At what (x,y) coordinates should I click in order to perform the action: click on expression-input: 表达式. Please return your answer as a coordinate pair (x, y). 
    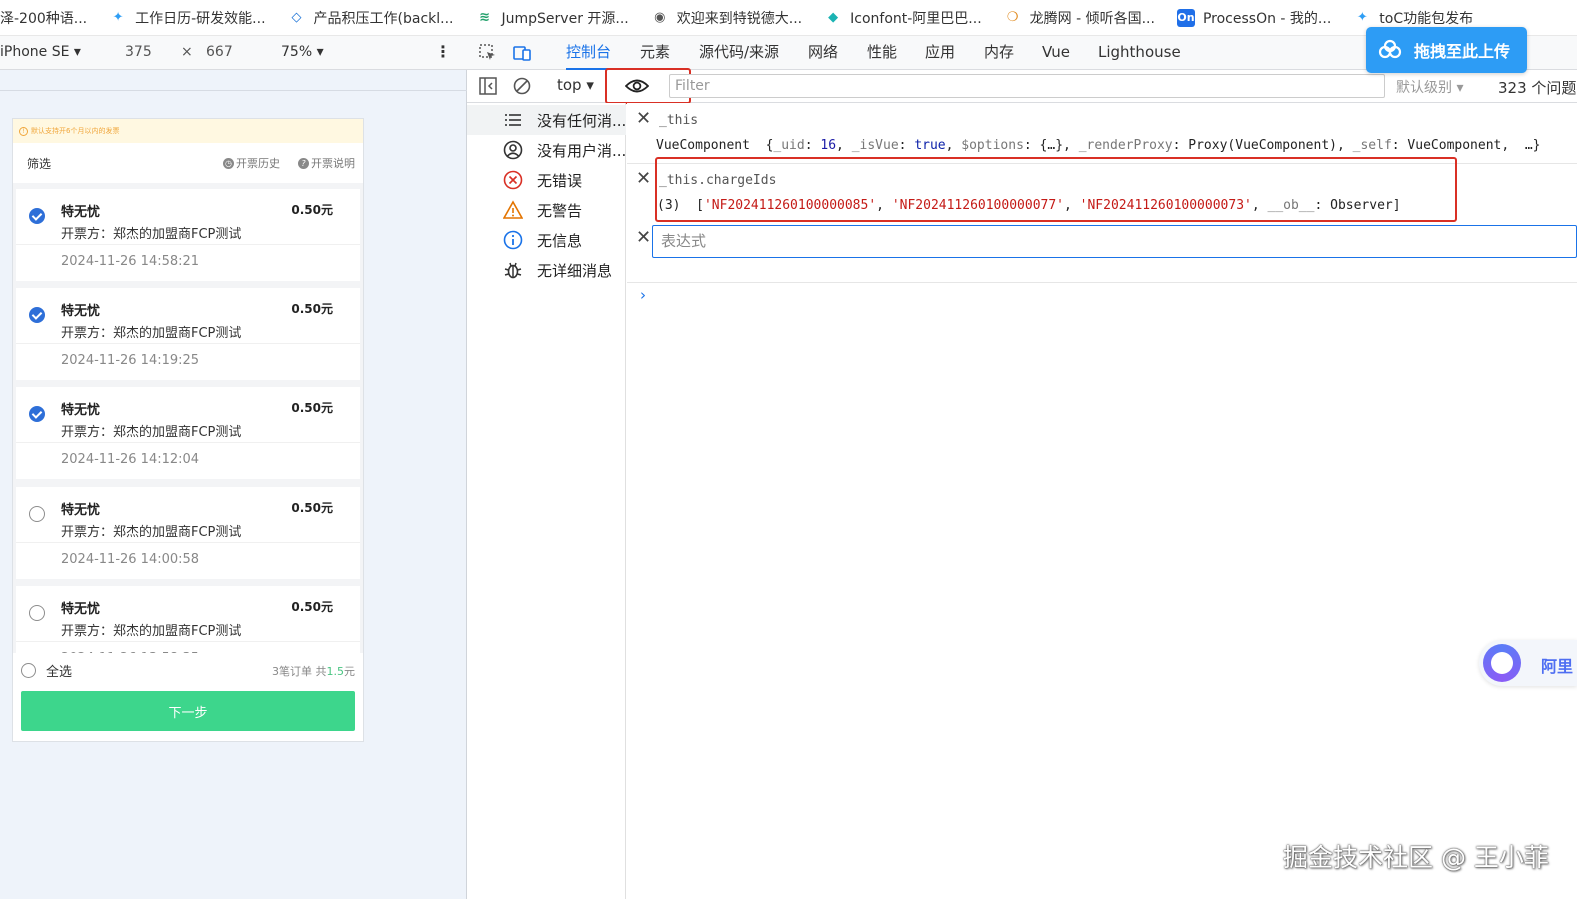
    Looking at the image, I should click on (1114, 241).